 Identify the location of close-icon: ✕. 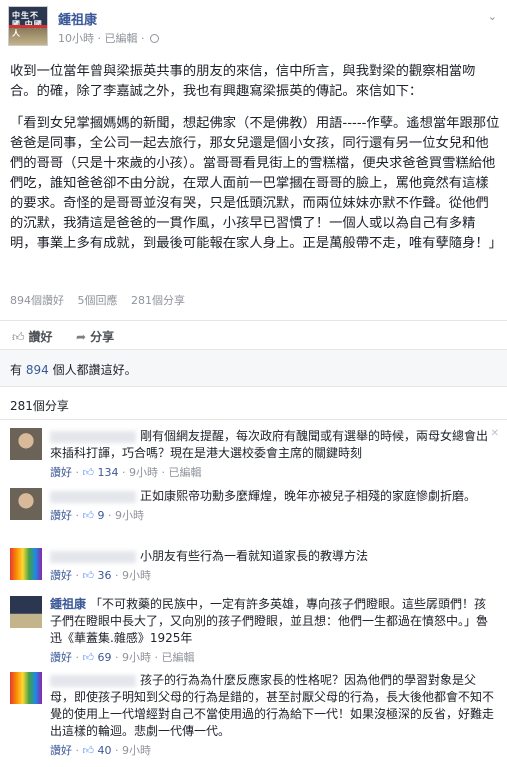
(495, 433).